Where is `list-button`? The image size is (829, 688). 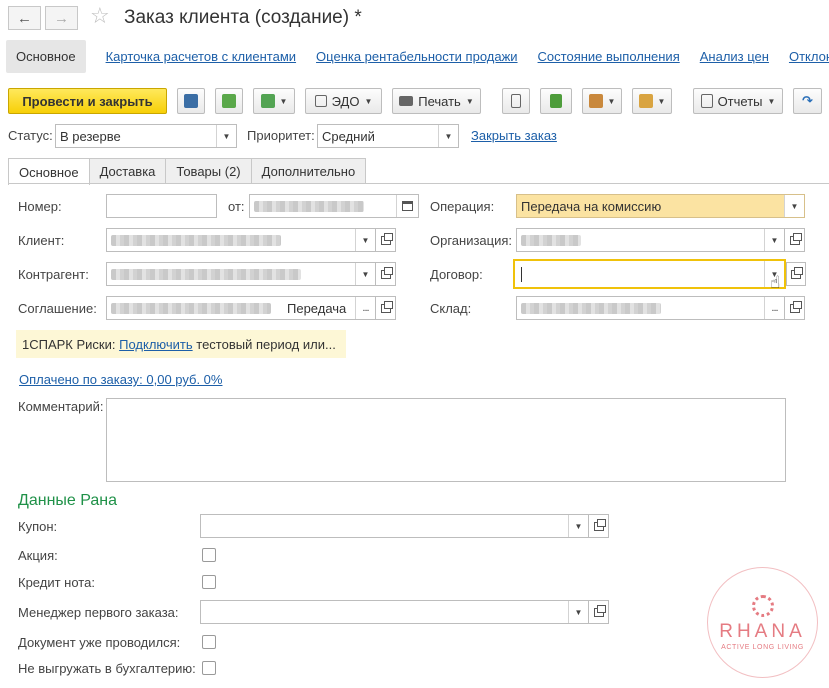 list-button is located at coordinates (516, 101).